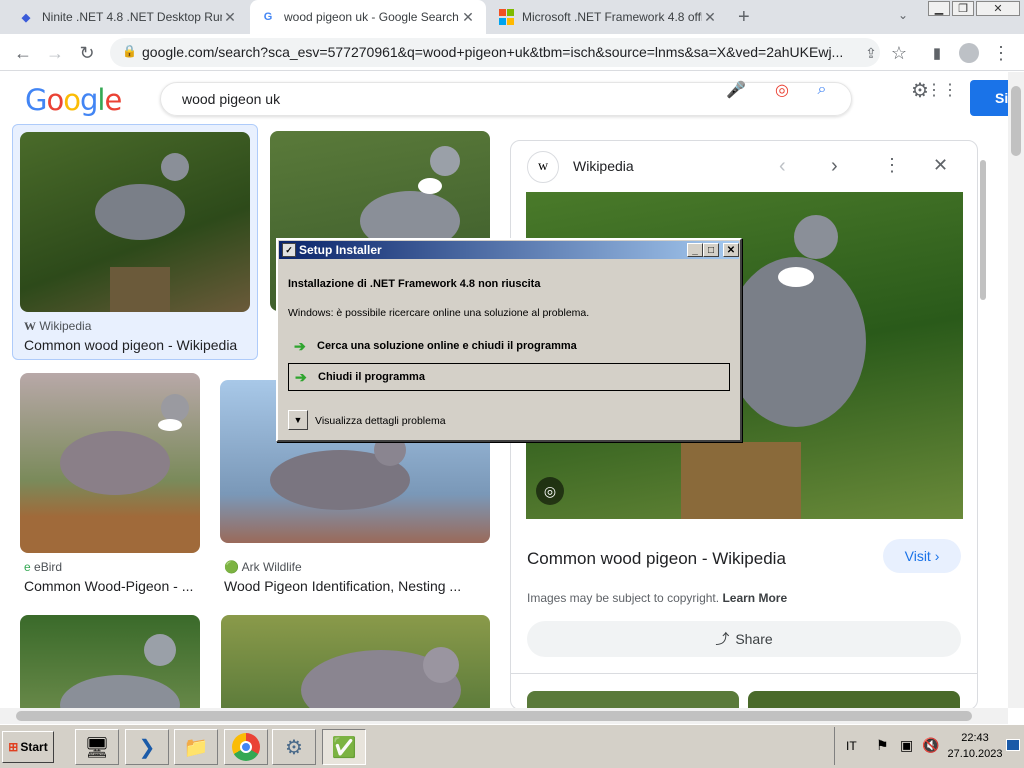  I want to click on bookmark-star-icon: ☆, so click(899, 53).